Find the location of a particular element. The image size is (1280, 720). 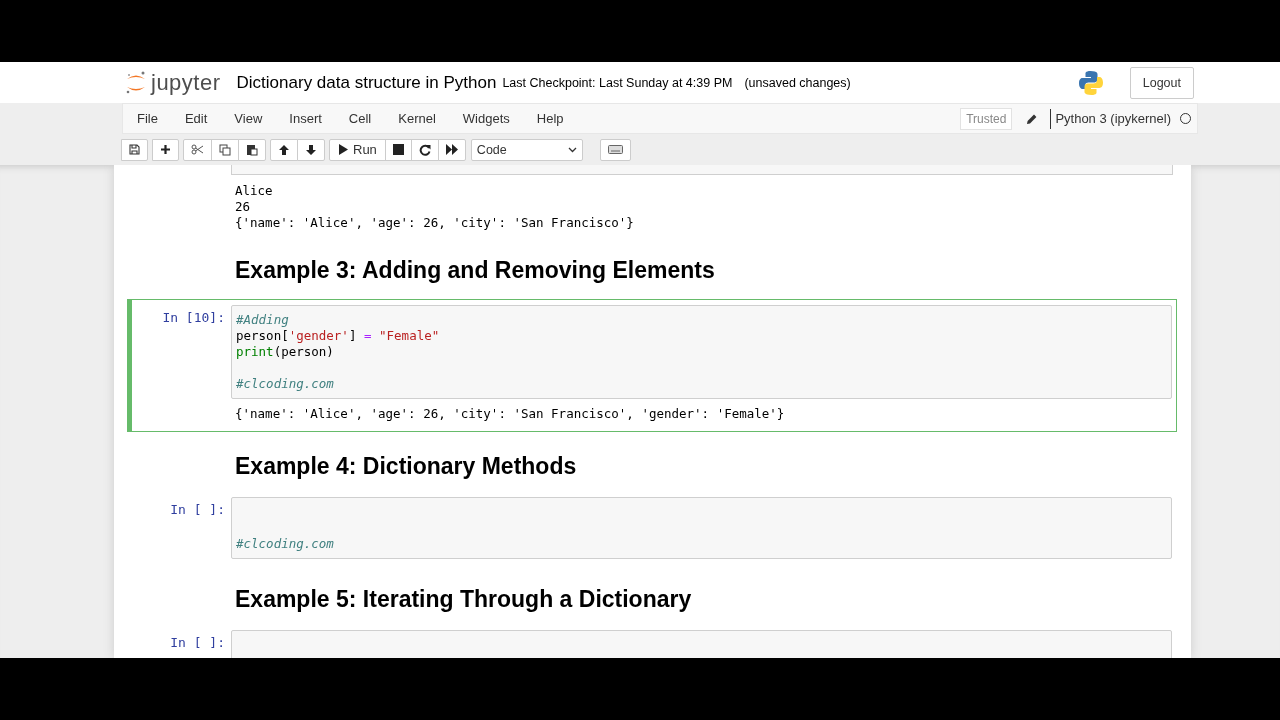

scissors-icon is located at coordinates (197, 149).